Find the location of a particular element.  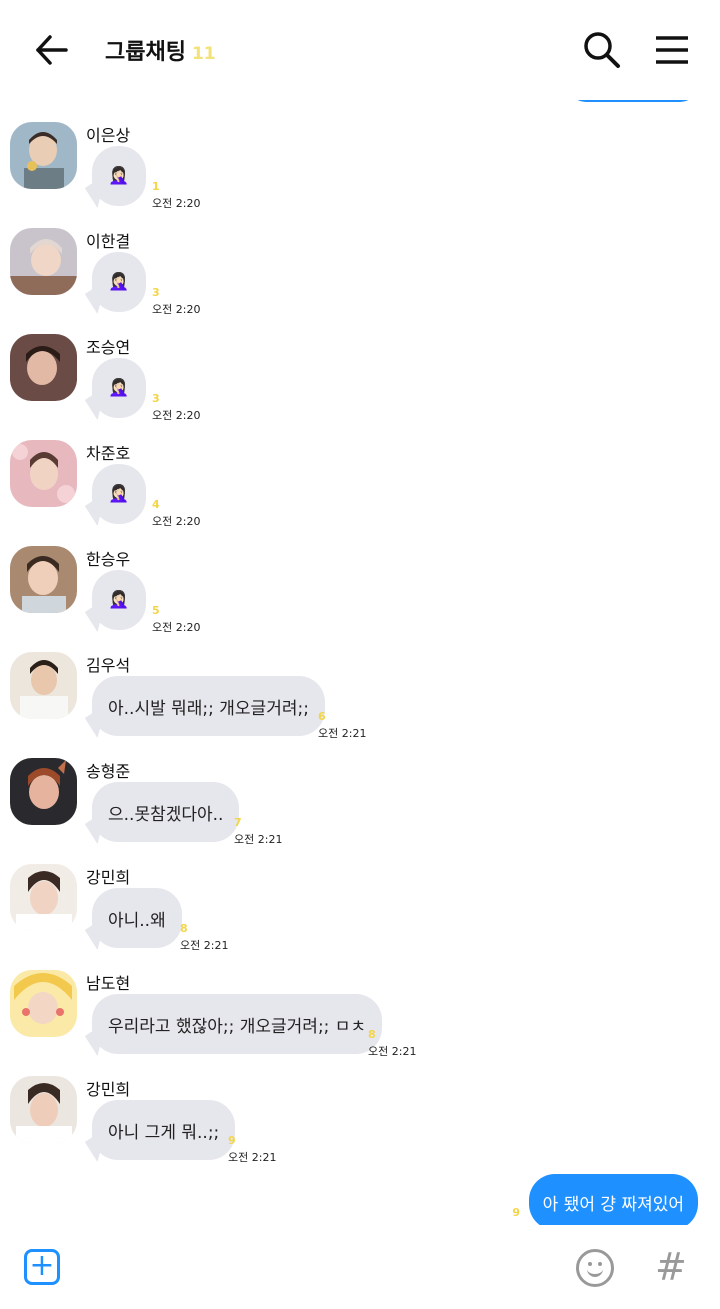

message-bubble: 아니 그게 뭐..;; is located at coordinates (164, 1130).